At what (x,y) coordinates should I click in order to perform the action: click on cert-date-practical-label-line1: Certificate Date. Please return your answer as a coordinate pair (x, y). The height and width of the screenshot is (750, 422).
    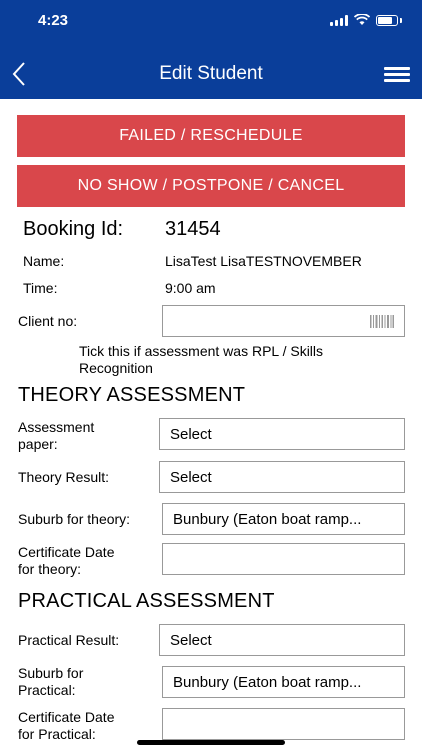
    Looking at the image, I should click on (66, 717).